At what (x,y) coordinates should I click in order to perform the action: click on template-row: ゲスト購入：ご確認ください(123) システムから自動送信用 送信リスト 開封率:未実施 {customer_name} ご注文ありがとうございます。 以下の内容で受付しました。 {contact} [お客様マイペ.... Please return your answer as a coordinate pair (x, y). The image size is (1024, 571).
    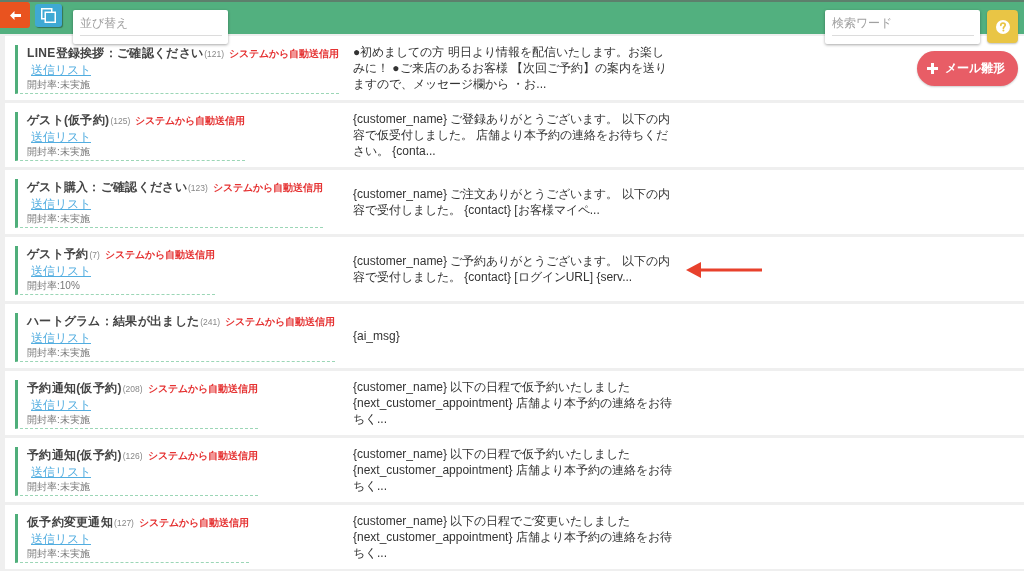
    Looking at the image, I should click on (514, 202).